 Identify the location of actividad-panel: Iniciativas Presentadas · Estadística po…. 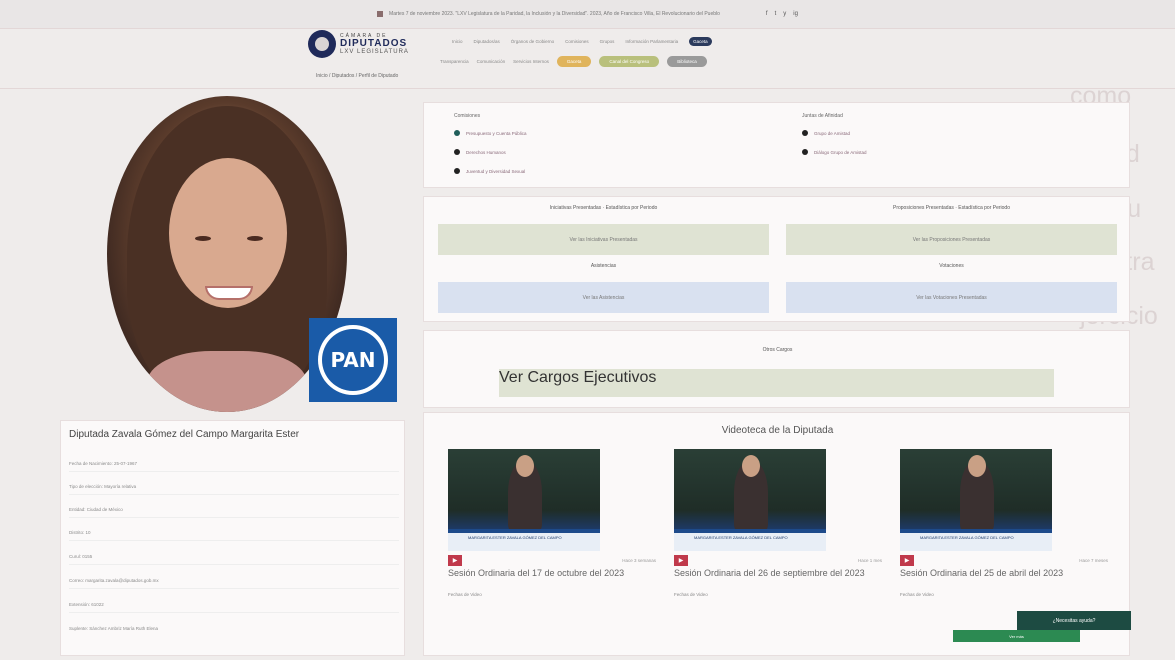
(776, 259).